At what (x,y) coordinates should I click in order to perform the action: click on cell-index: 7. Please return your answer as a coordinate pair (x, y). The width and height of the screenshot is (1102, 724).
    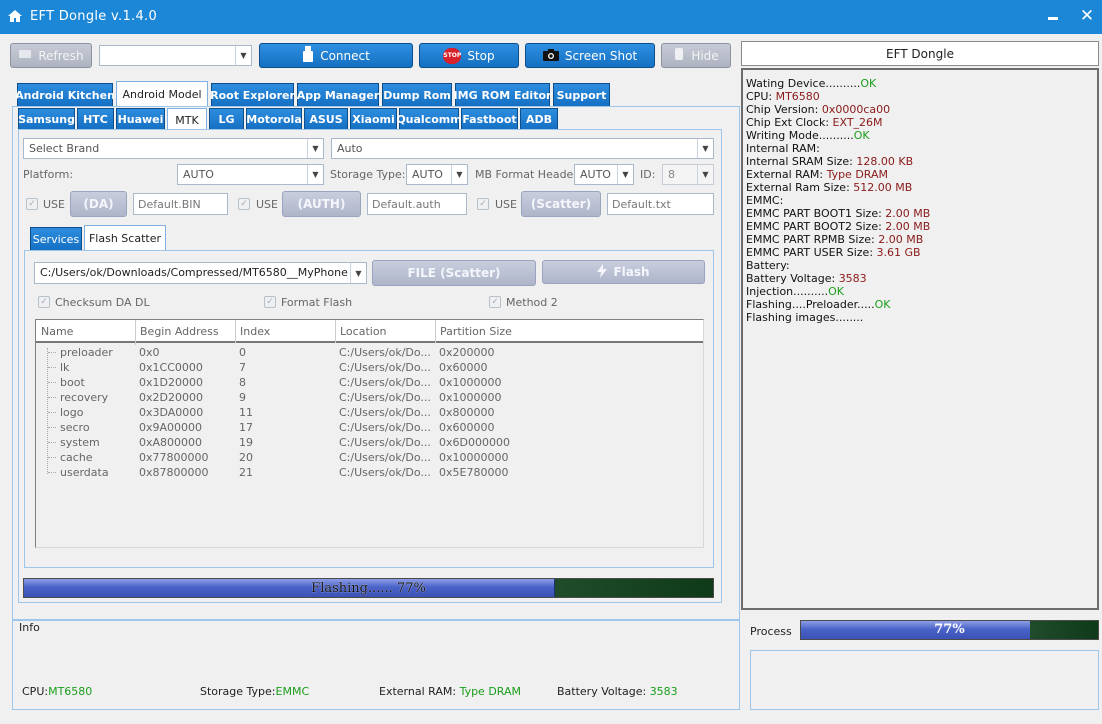
    Looking at the image, I should click on (242, 367).